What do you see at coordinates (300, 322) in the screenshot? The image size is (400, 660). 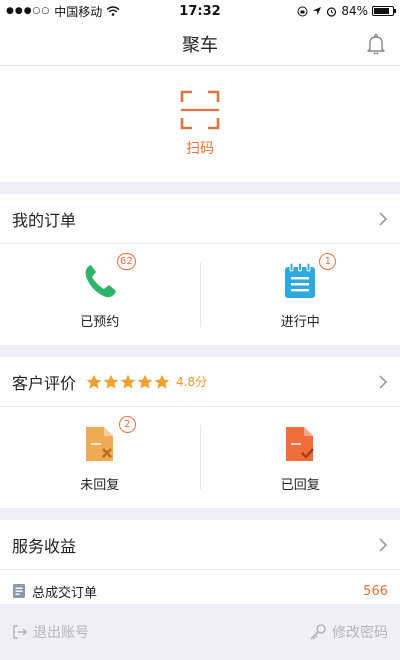 I see `order-label: 进行中` at bounding box center [300, 322].